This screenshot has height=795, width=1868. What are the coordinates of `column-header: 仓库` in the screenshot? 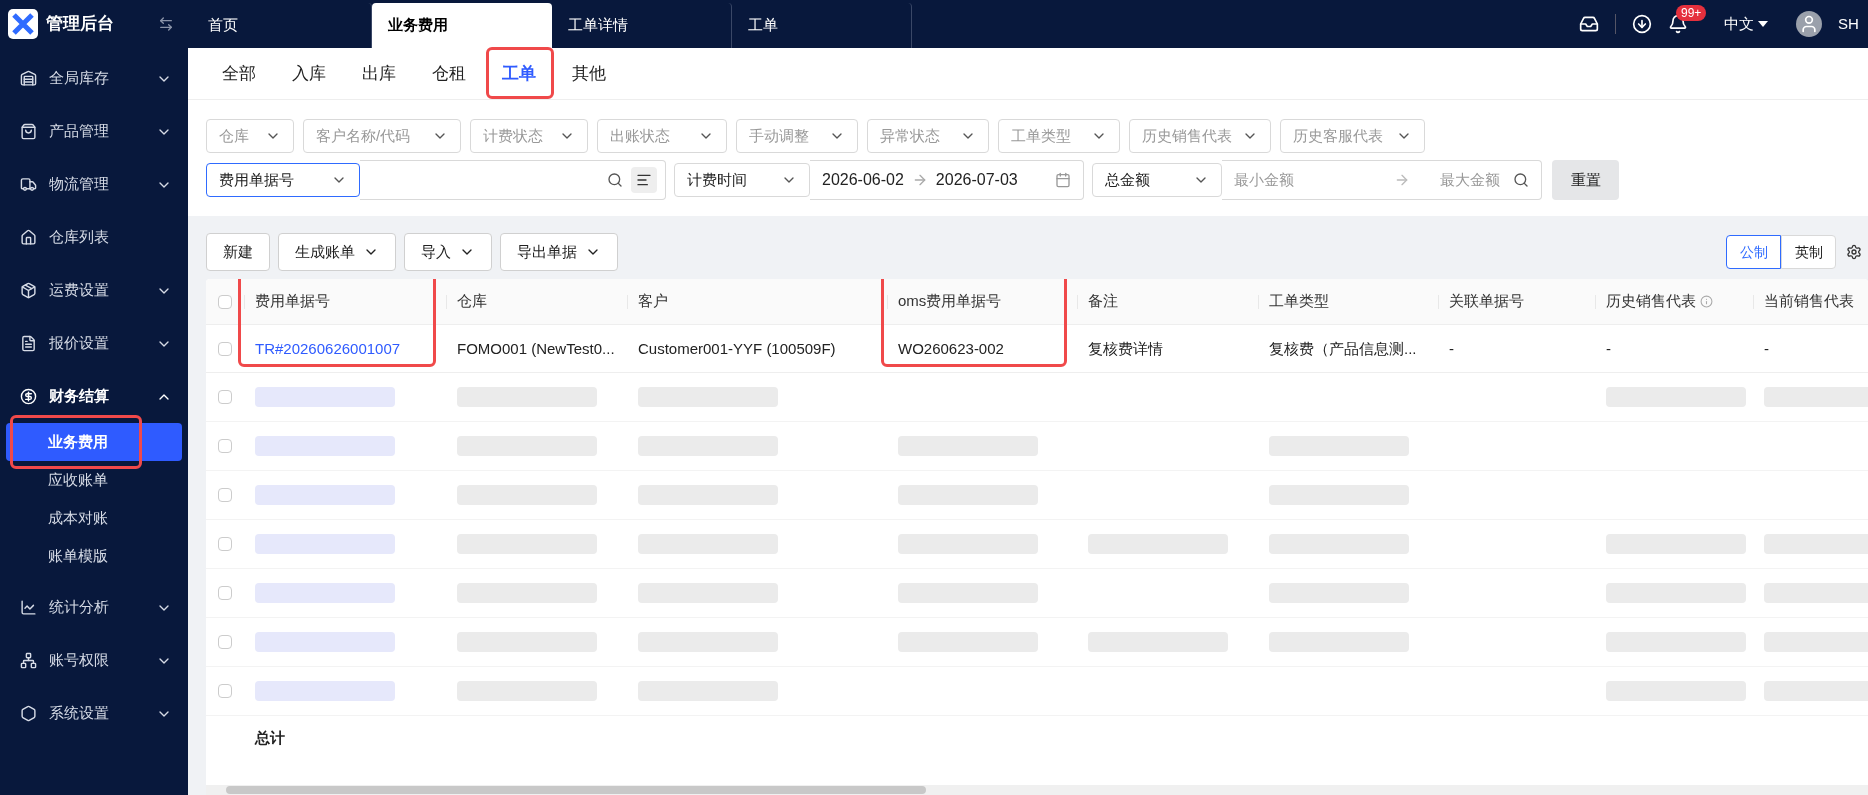 It's located at (472, 301).